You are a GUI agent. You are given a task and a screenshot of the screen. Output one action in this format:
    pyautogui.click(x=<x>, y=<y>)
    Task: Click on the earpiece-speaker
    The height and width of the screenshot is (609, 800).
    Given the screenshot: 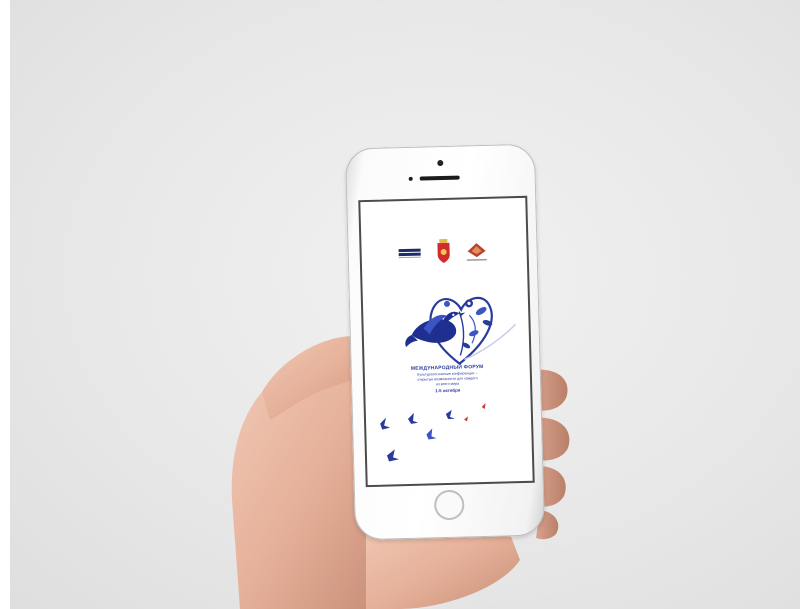 What is the action you would take?
    pyautogui.click(x=439, y=178)
    